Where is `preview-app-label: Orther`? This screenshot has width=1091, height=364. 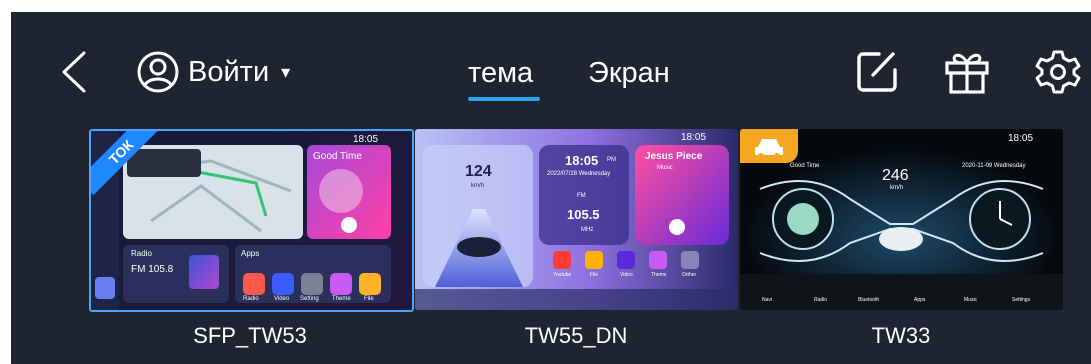 preview-app-label: Orther is located at coordinates (689, 275).